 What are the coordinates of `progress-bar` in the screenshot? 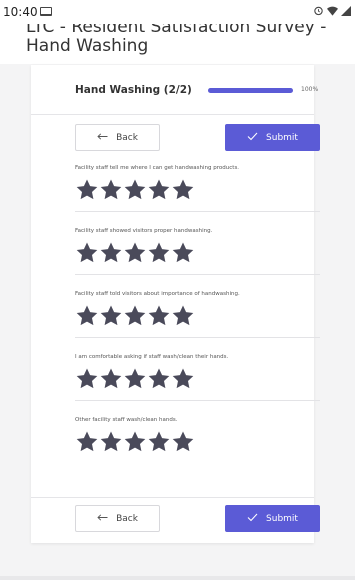 It's located at (250, 90).